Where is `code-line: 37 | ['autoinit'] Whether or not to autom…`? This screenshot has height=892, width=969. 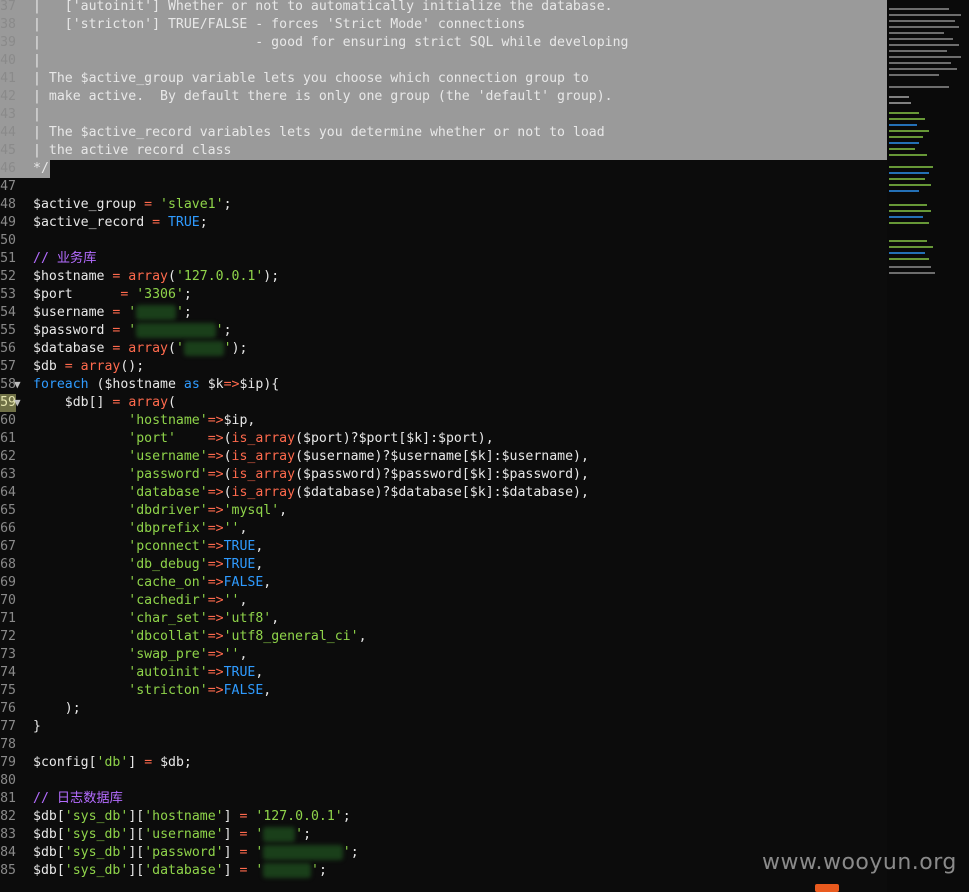
code-line: 37 | ['autoinit'] Whether or not to autom… is located at coordinates (443, 8).